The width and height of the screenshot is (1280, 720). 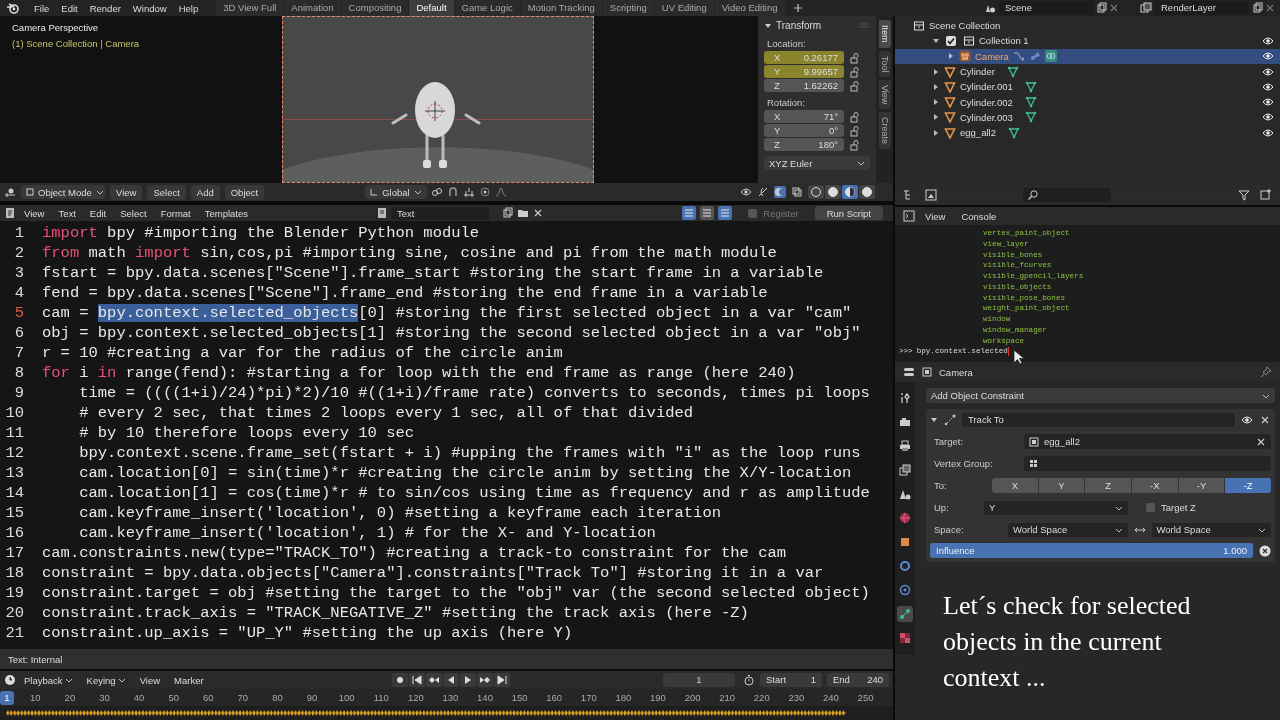 I want to click on target-space-dropdown: World Space, so click(x=1211, y=529).